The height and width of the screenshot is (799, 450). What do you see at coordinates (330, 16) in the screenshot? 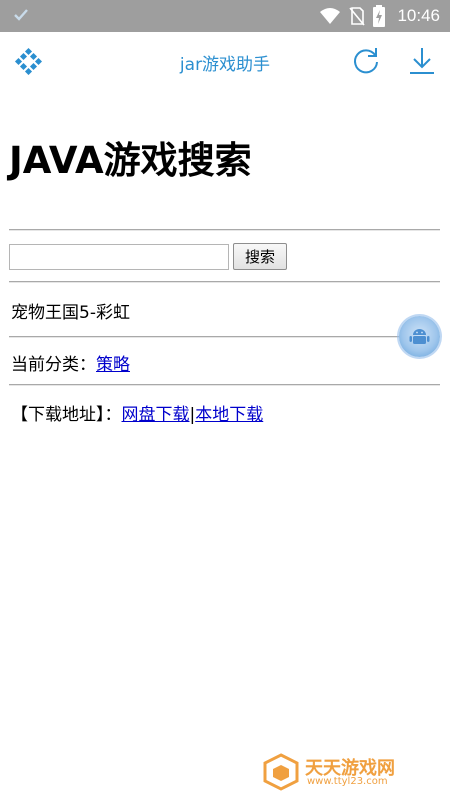
I see `wifi-icon` at bounding box center [330, 16].